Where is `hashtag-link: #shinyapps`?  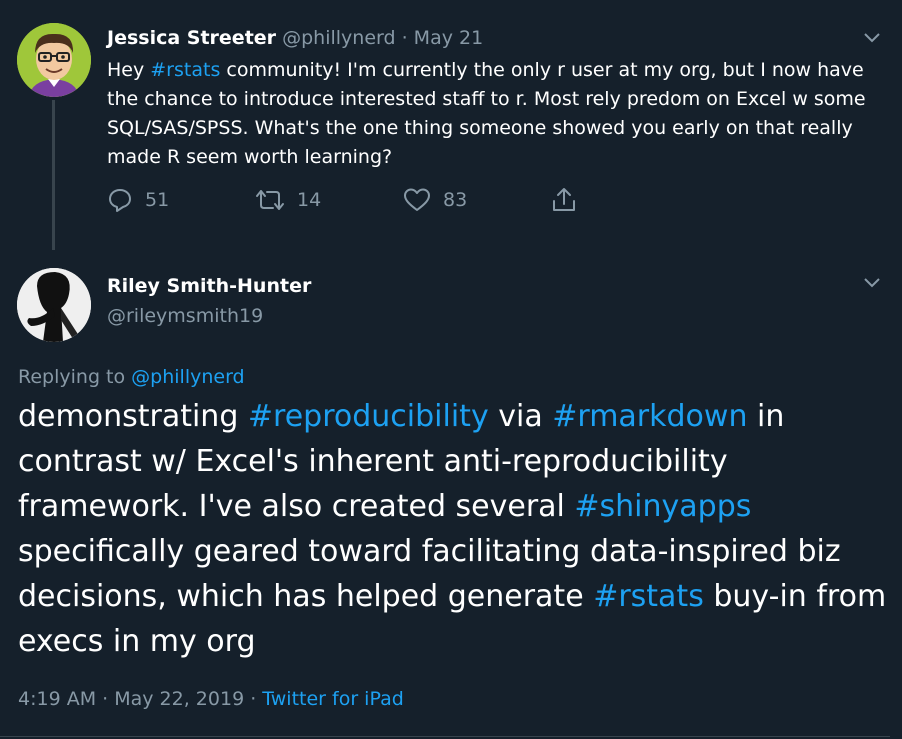 hashtag-link: #shinyapps is located at coordinates (662, 506).